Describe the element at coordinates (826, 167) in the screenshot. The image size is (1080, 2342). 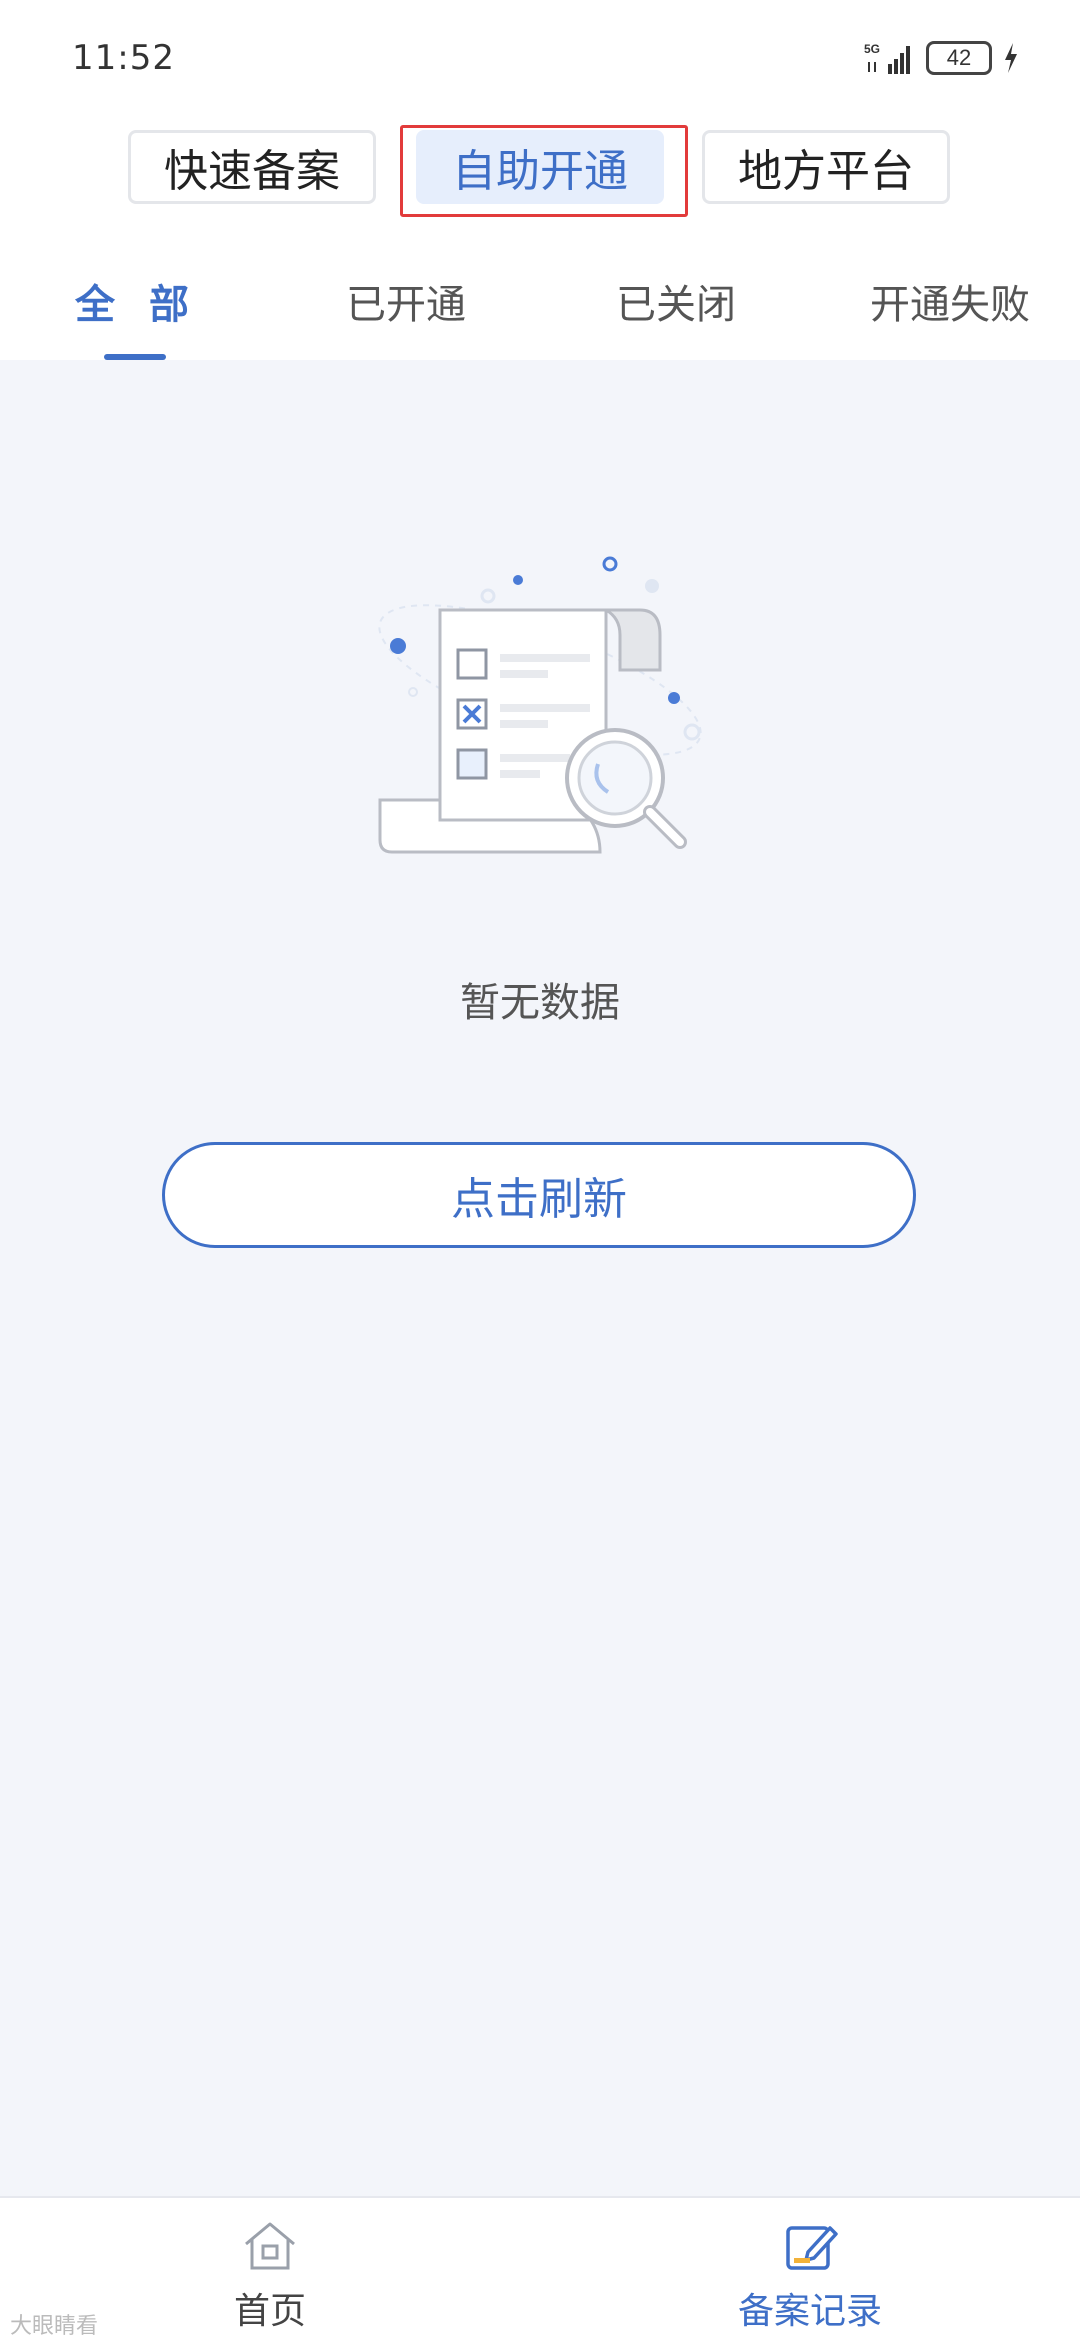
I see `segment-local-platform: 地方平台` at that location.